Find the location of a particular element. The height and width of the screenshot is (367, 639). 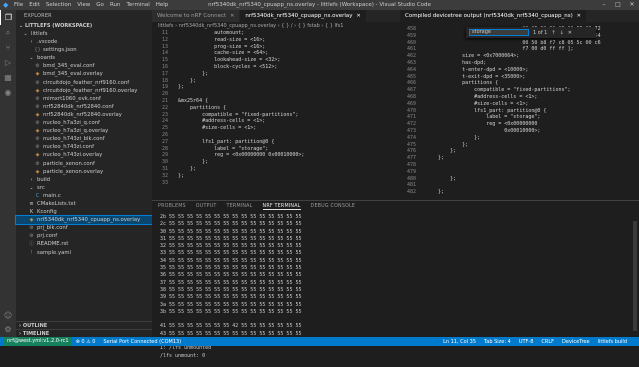

menu-item-run: Run is located at coordinates (115, 5).